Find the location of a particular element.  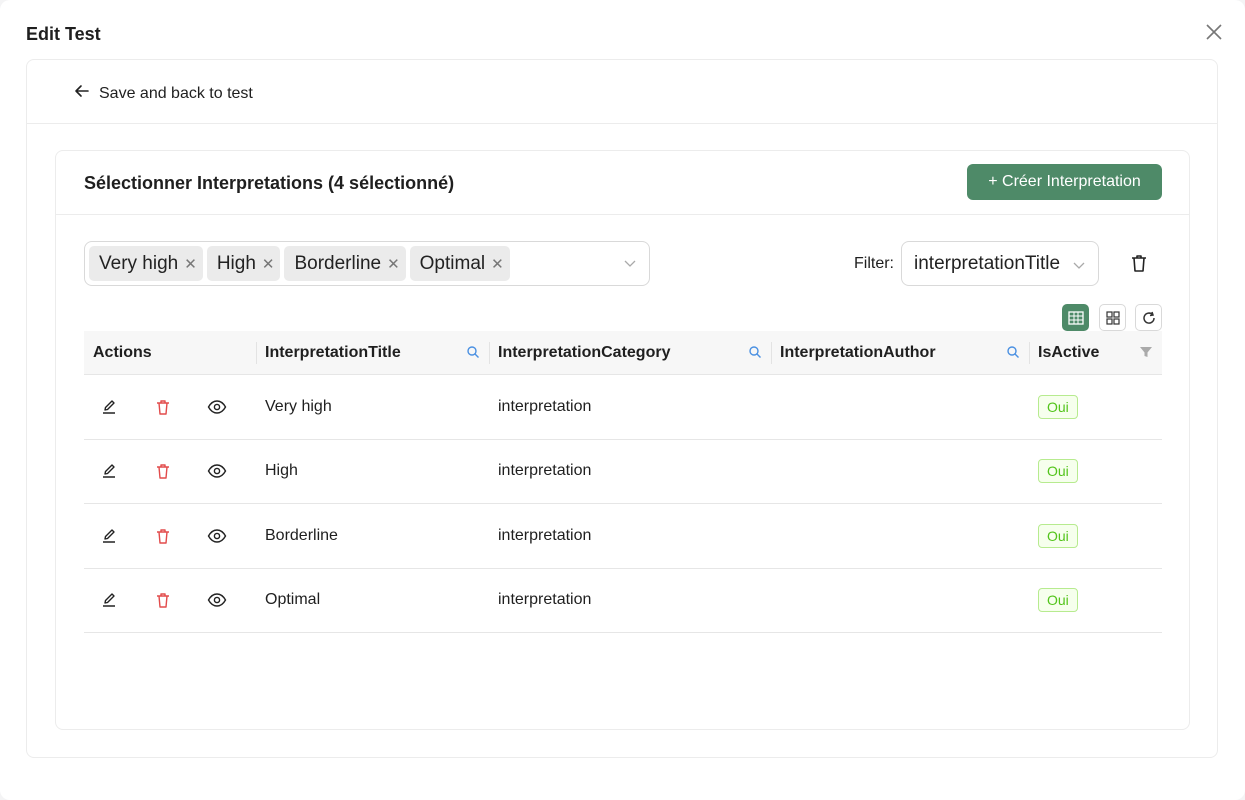

selected-tag: High ✕ is located at coordinates (243, 263).